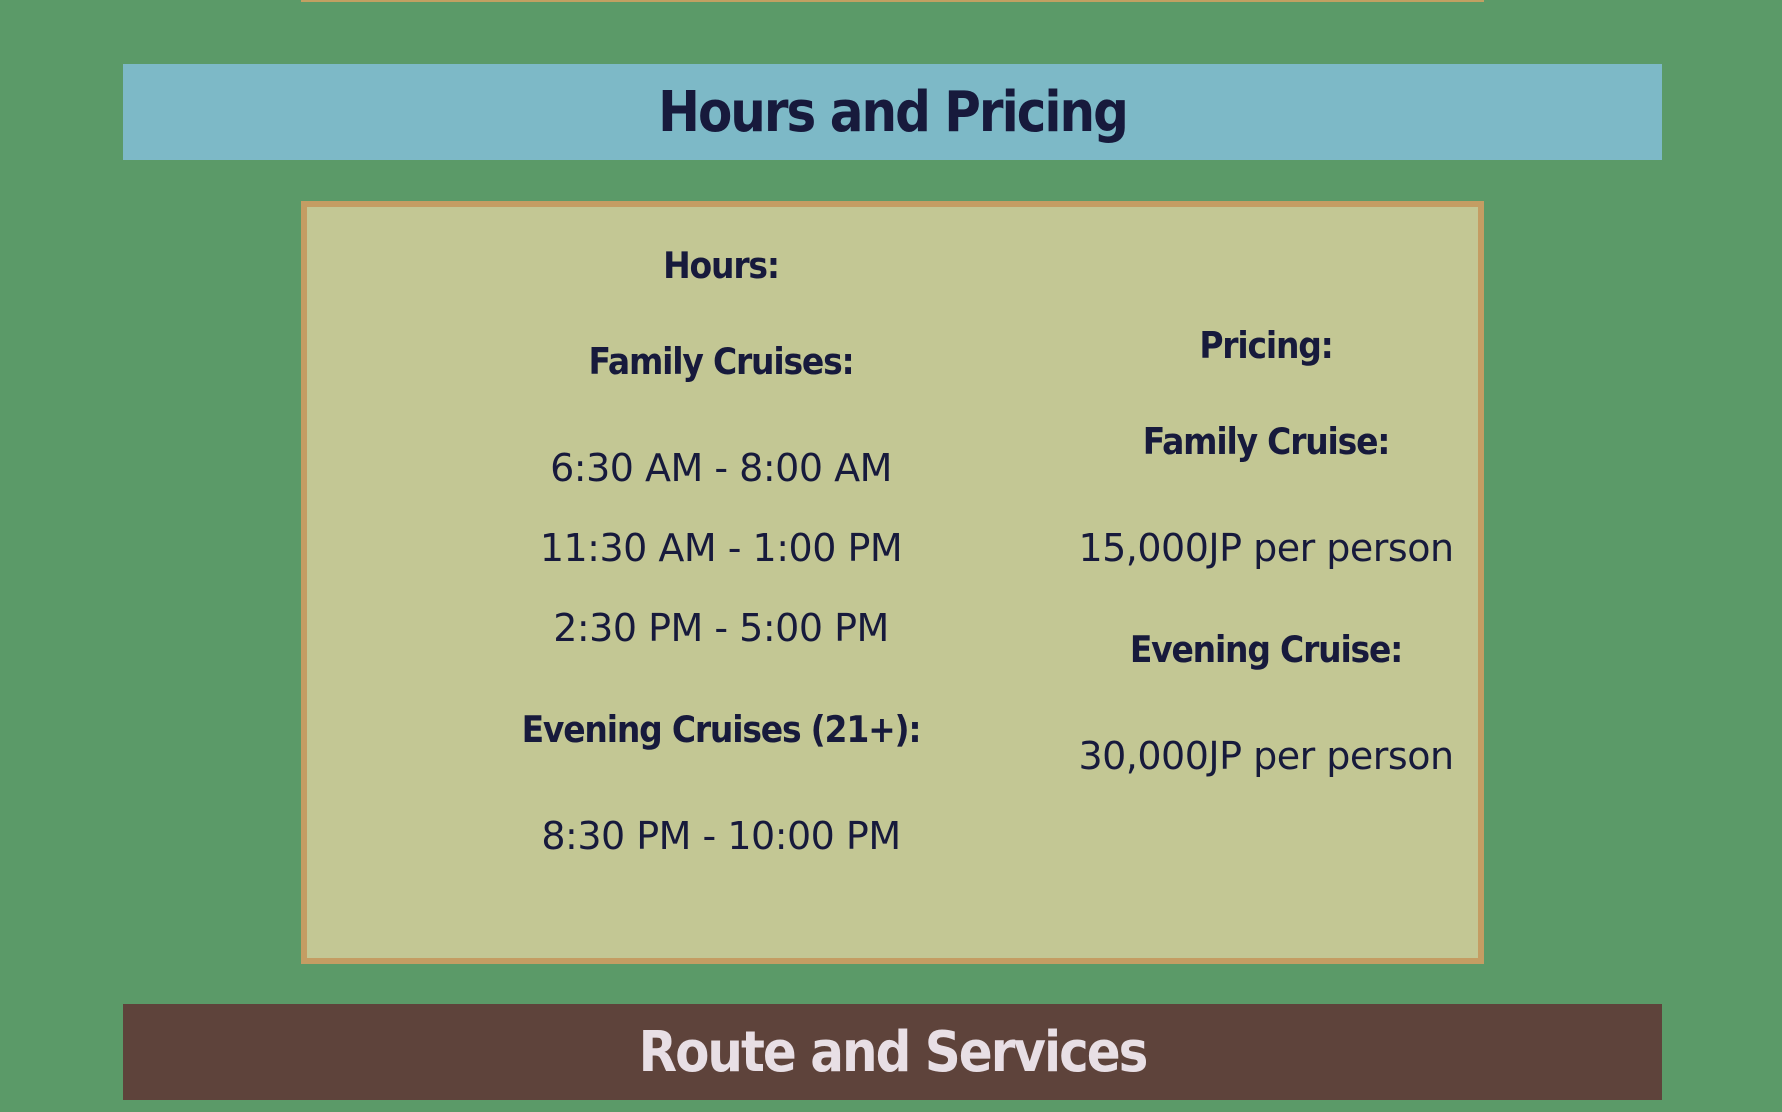  What do you see at coordinates (892, 1) in the screenshot?
I see `top-divider` at bounding box center [892, 1].